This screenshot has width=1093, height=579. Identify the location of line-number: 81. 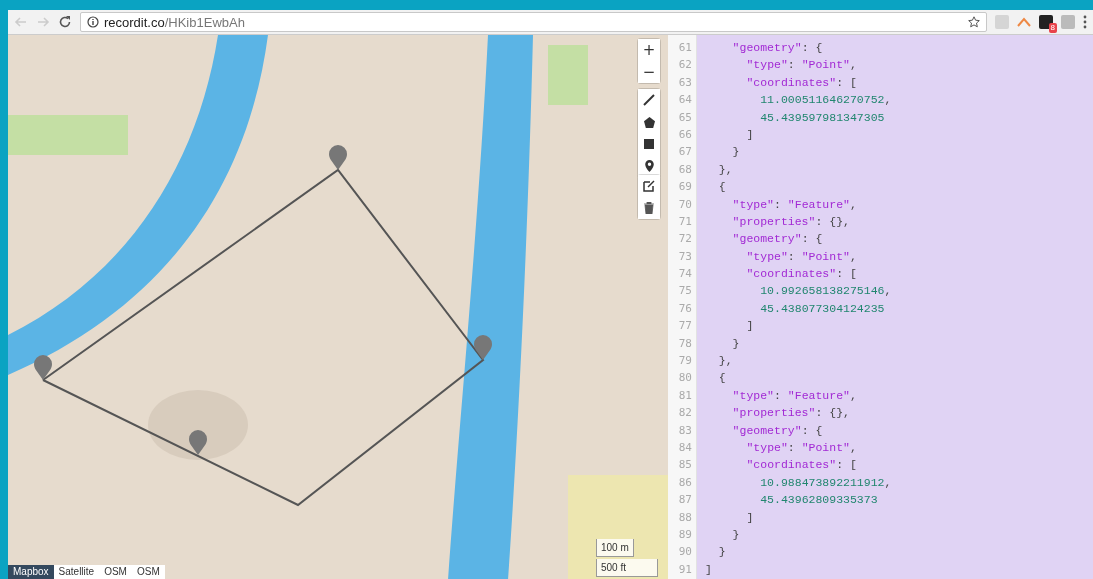
(685, 395).